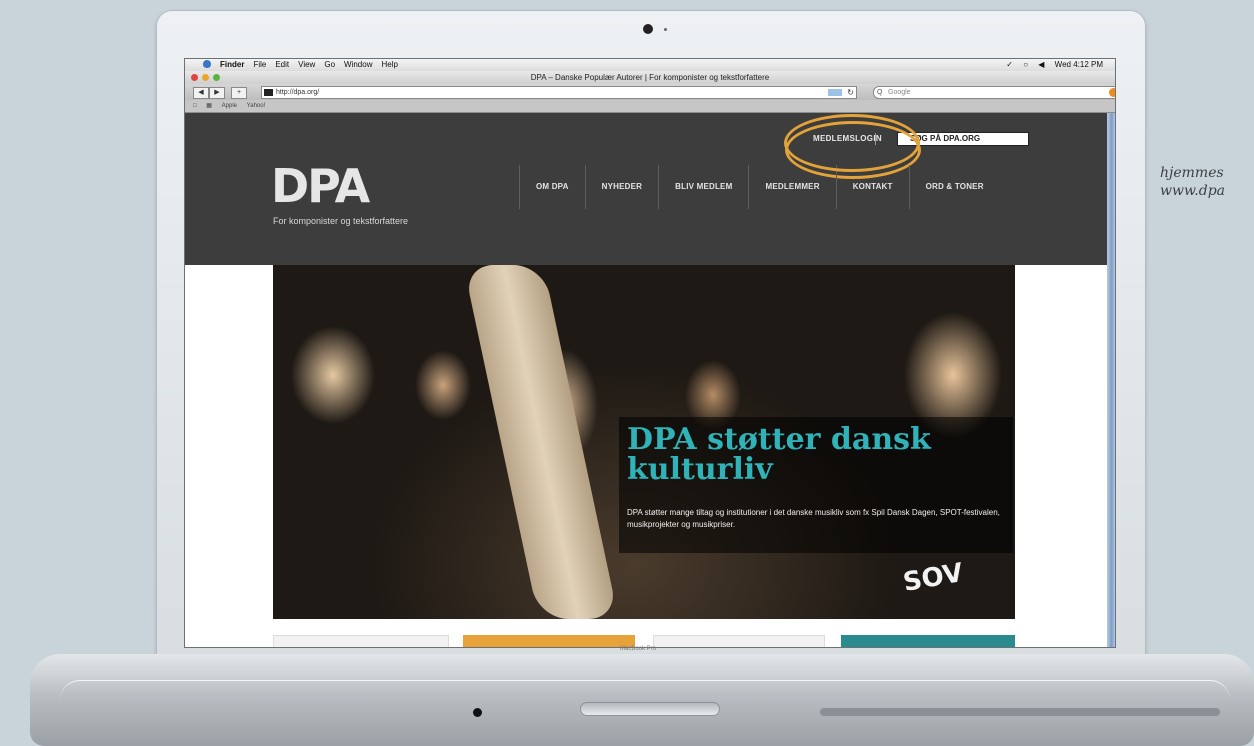 This screenshot has height=746, width=1254. Describe the element at coordinates (835, 92) in the screenshot. I see `rss-icon` at that location.